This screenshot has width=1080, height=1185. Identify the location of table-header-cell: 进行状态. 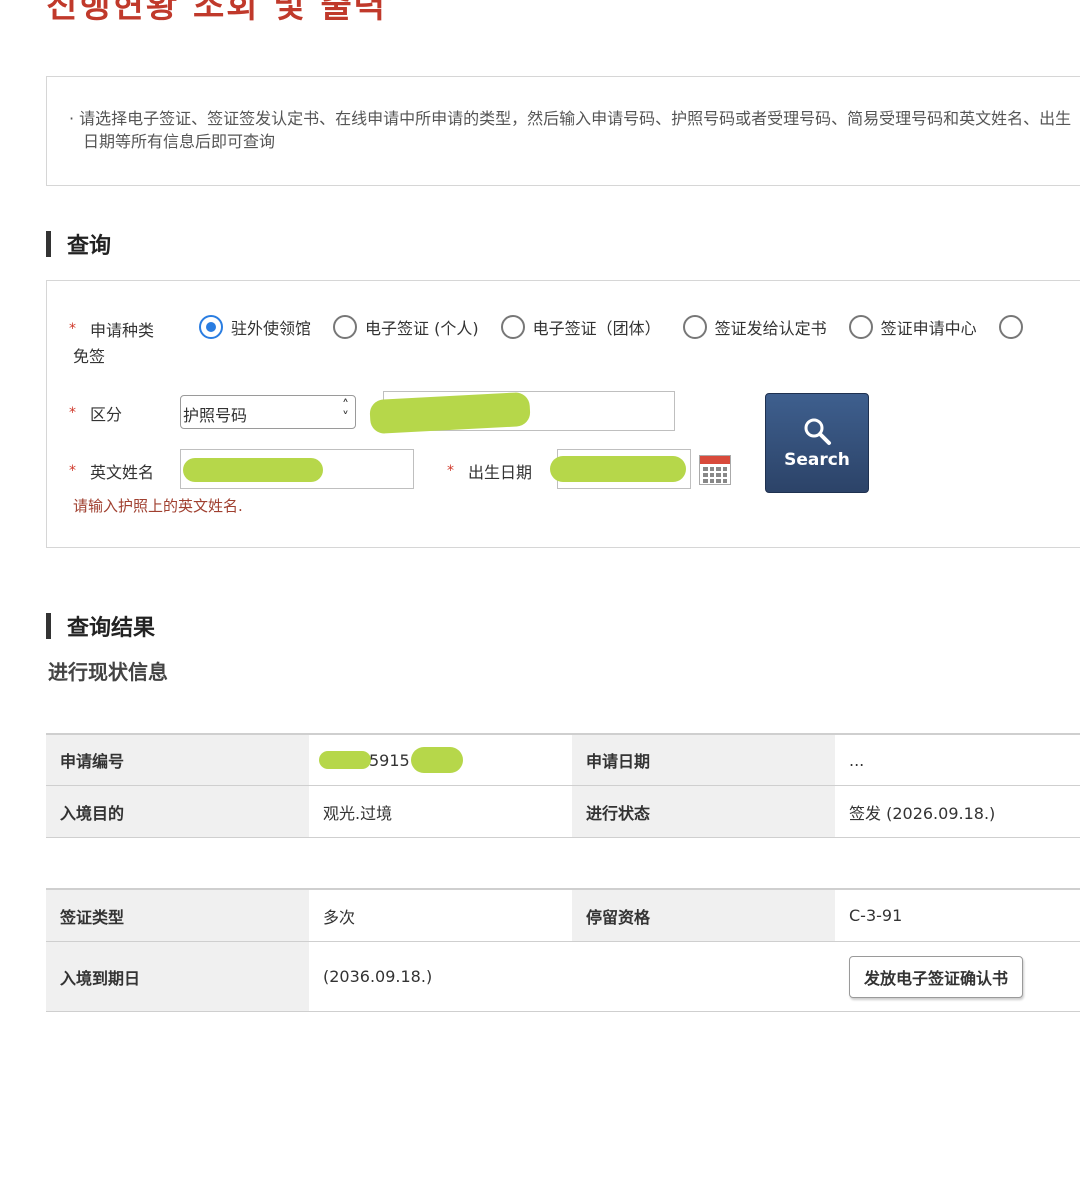
(703, 811).